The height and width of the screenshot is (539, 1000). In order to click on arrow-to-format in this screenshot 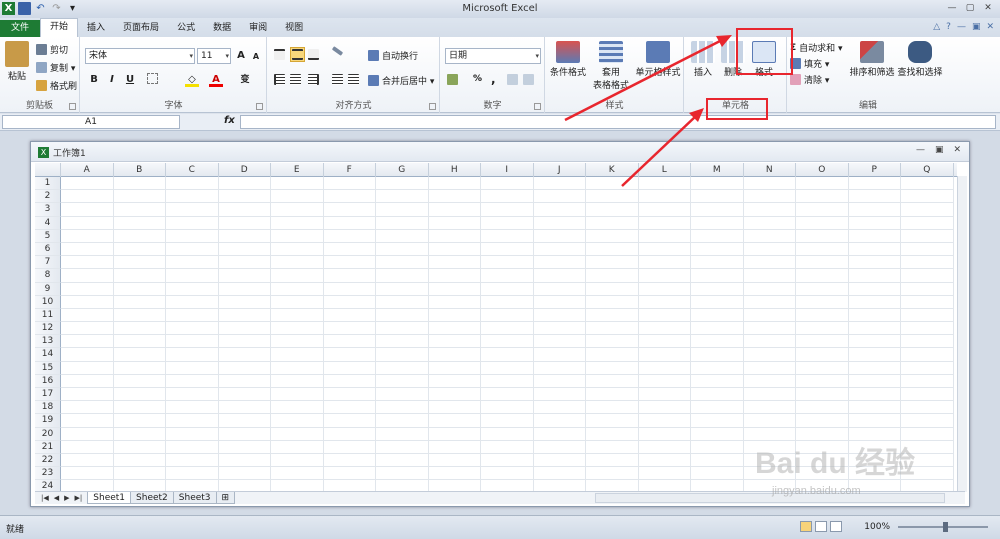, I will do `click(643, 80)`.